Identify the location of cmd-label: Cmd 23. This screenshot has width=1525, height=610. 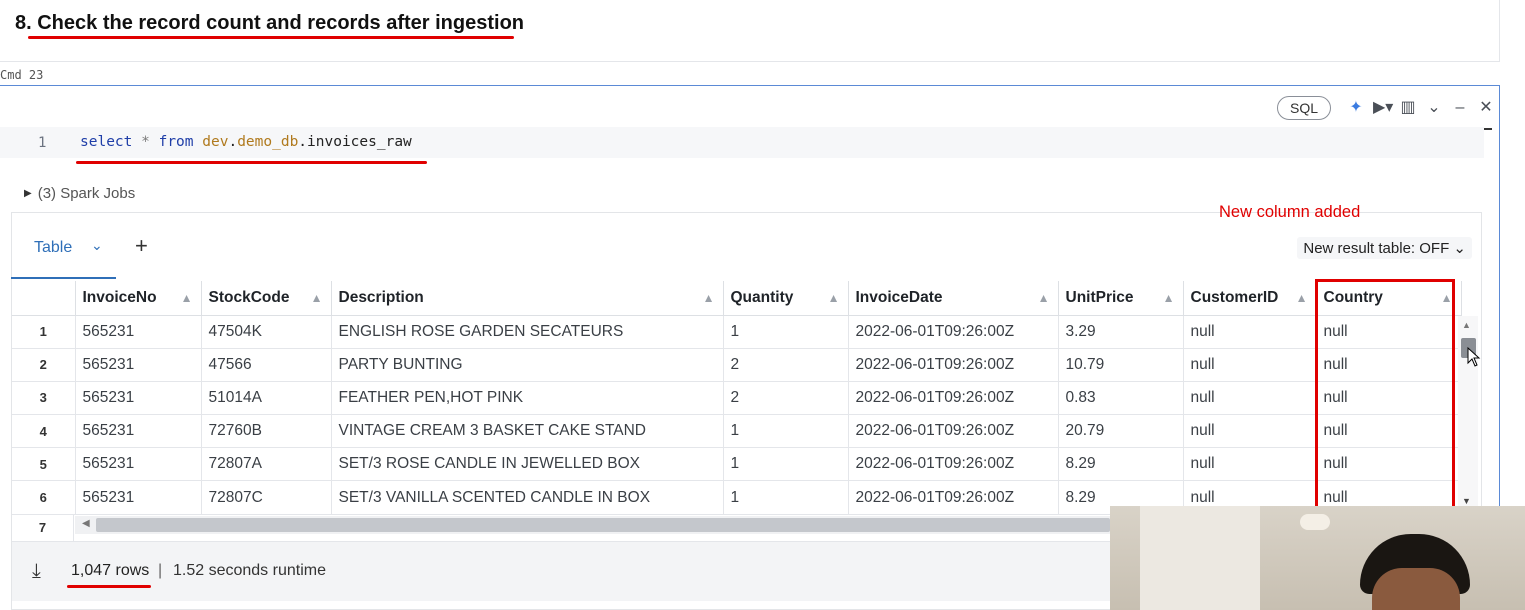
(22, 75).